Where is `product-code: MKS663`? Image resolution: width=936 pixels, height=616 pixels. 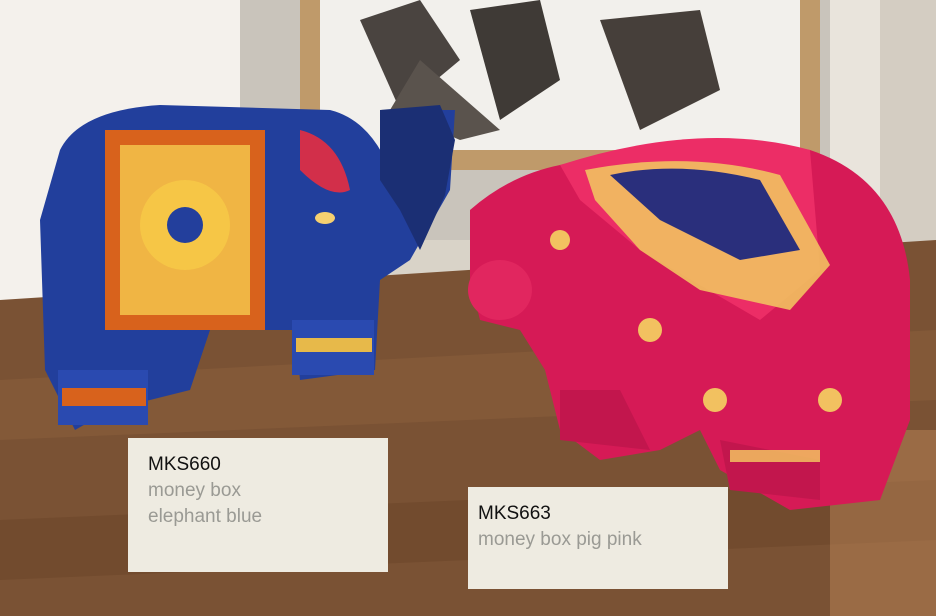 product-code: MKS663 is located at coordinates (514, 513).